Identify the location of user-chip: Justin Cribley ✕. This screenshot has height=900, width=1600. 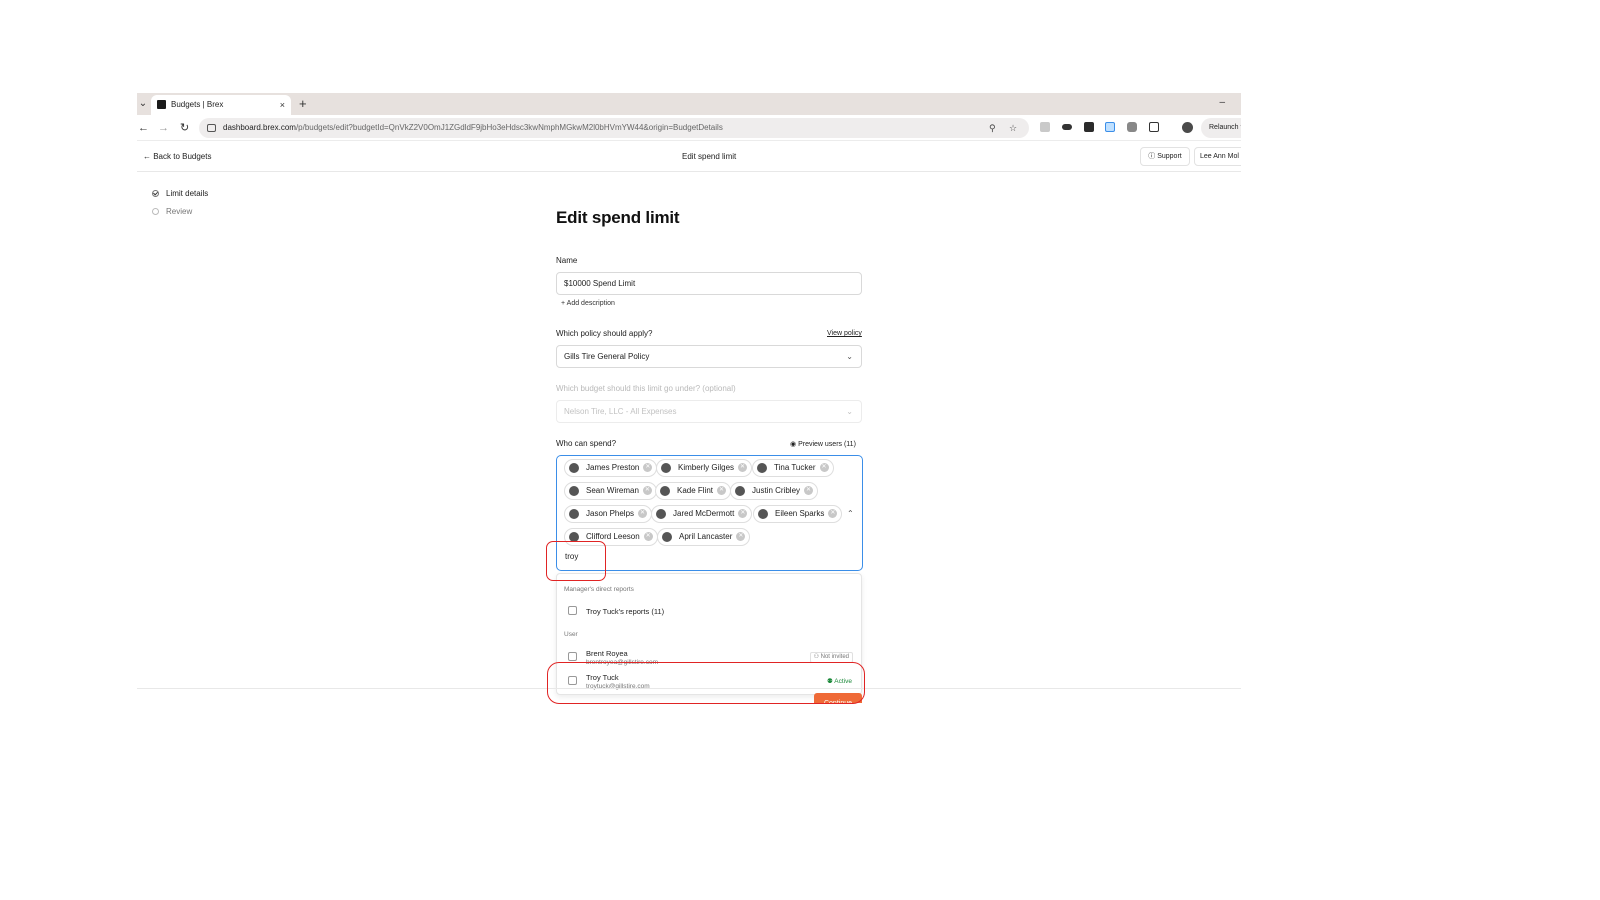
(774, 491).